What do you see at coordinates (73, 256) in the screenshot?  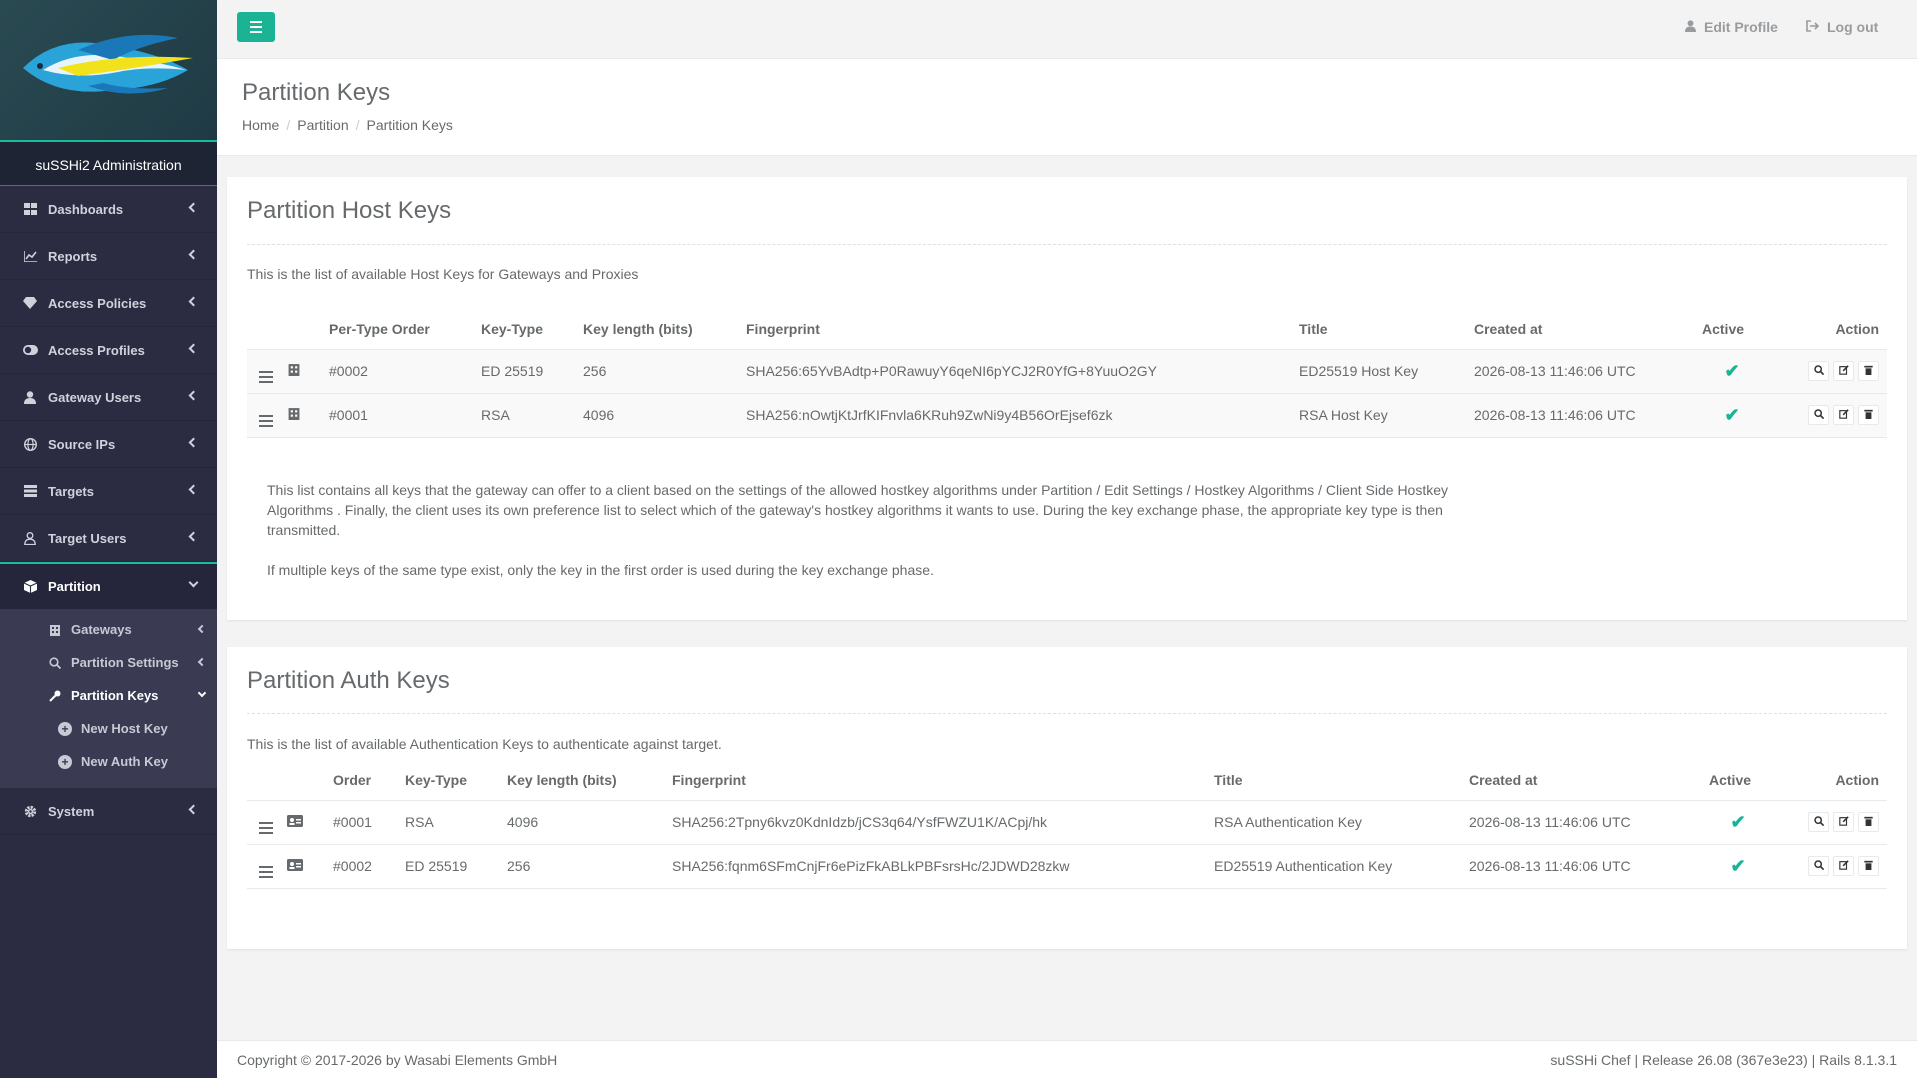 I see `sidebar-item-label: Reports` at bounding box center [73, 256].